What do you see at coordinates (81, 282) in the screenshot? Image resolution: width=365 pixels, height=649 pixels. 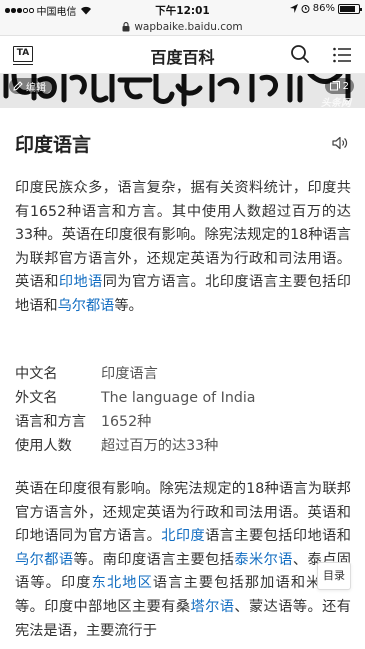 I see `link-hindi: 印地语` at bounding box center [81, 282].